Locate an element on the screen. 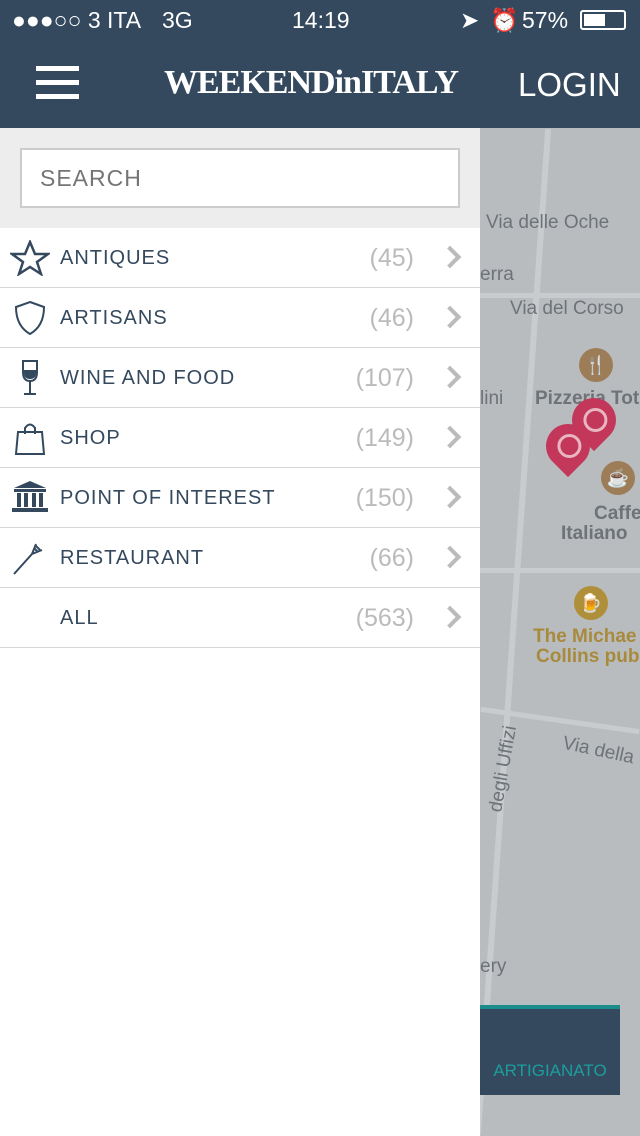 This screenshot has height=1136, width=640. category-count: (149) is located at coordinates (384, 438).